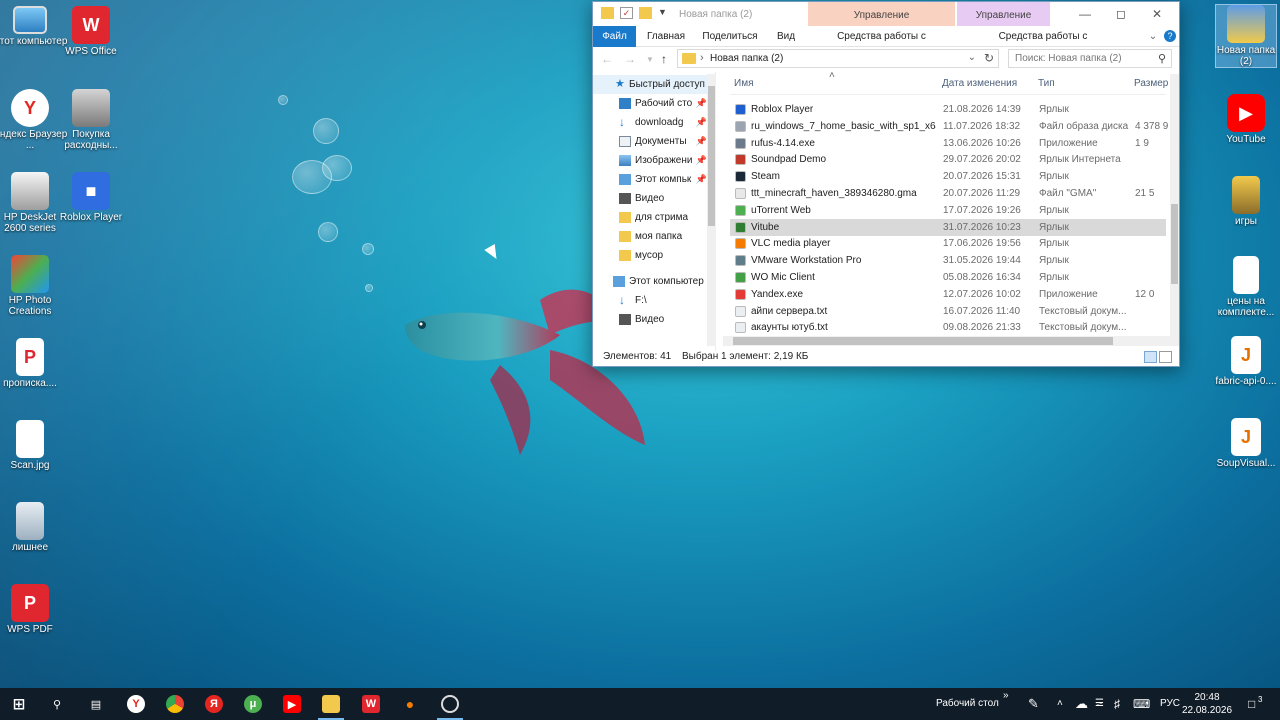 The height and width of the screenshot is (720, 1280). Describe the element at coordinates (1170, 36) in the screenshot. I see `help-icon: ?` at that location.